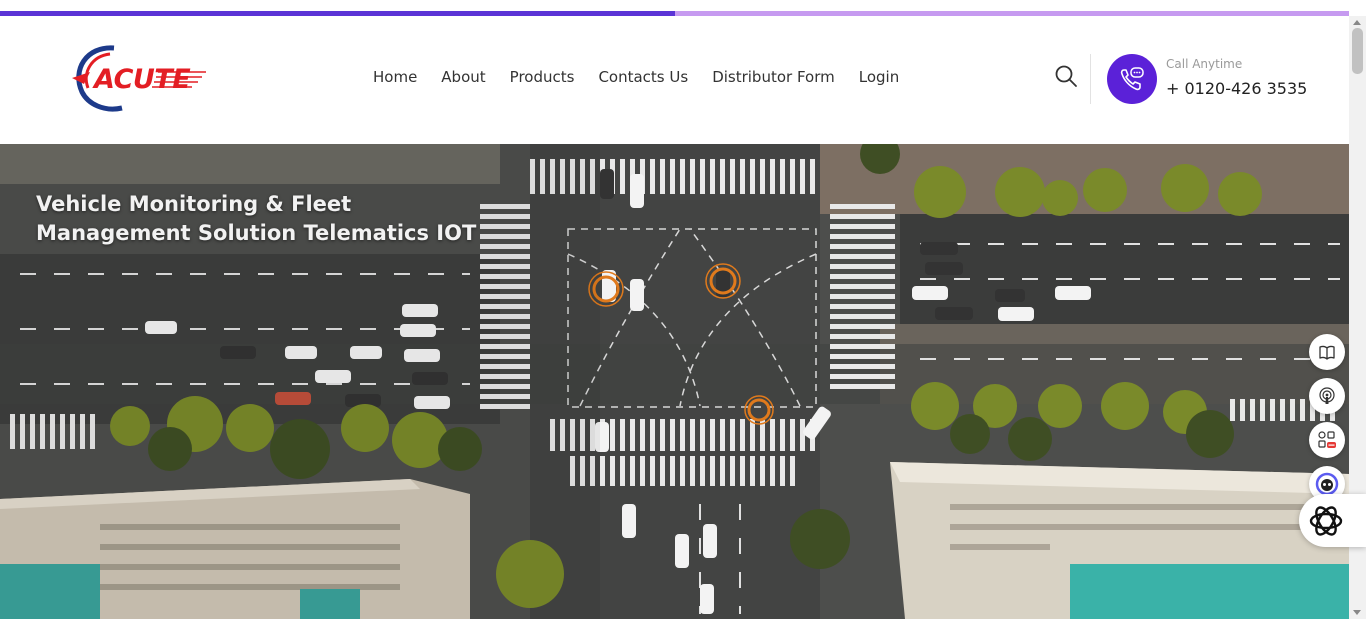 The width and height of the screenshot is (1366, 619). What do you see at coordinates (643, 77) in the screenshot?
I see `nav-contacts-us: Contacts Us` at bounding box center [643, 77].